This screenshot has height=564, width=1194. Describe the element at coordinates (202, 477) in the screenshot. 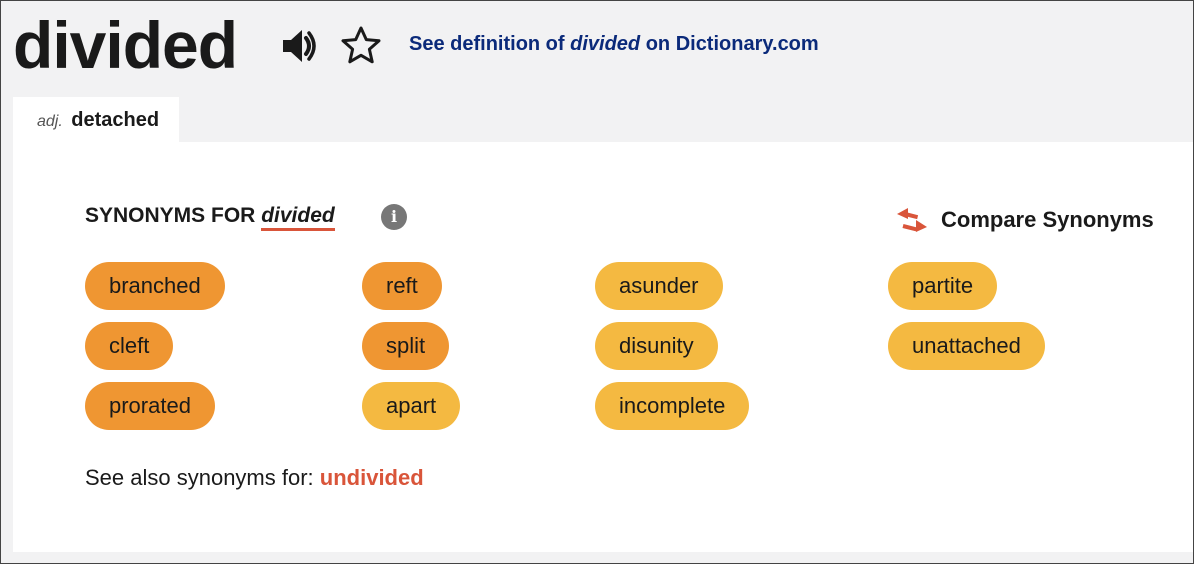

I see `see-also-prefix: See also synonyms for:` at that location.